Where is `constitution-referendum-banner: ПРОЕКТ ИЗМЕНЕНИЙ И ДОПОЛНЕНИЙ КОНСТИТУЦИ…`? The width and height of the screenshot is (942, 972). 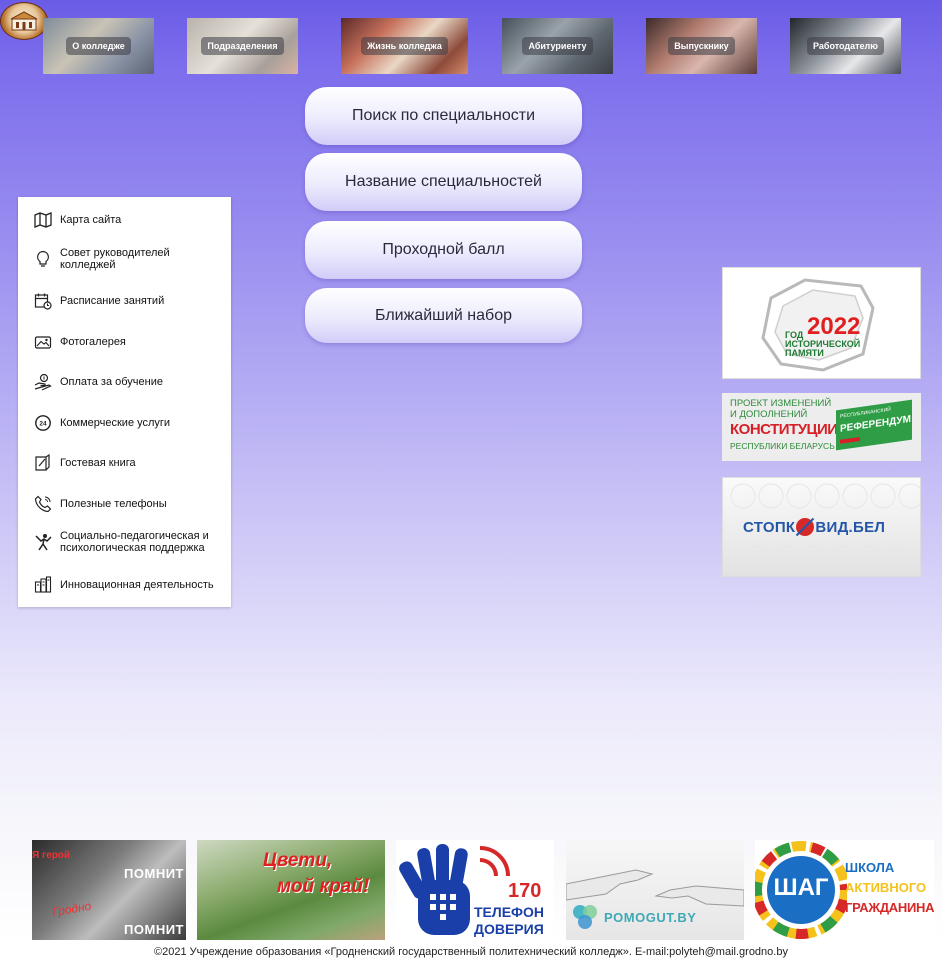
constitution-referendum-banner: ПРОЕКТ ИЗМЕНЕНИЙ И ДОПОЛНЕНИЙ КОНСТИТУЦИ… is located at coordinates (821, 427).